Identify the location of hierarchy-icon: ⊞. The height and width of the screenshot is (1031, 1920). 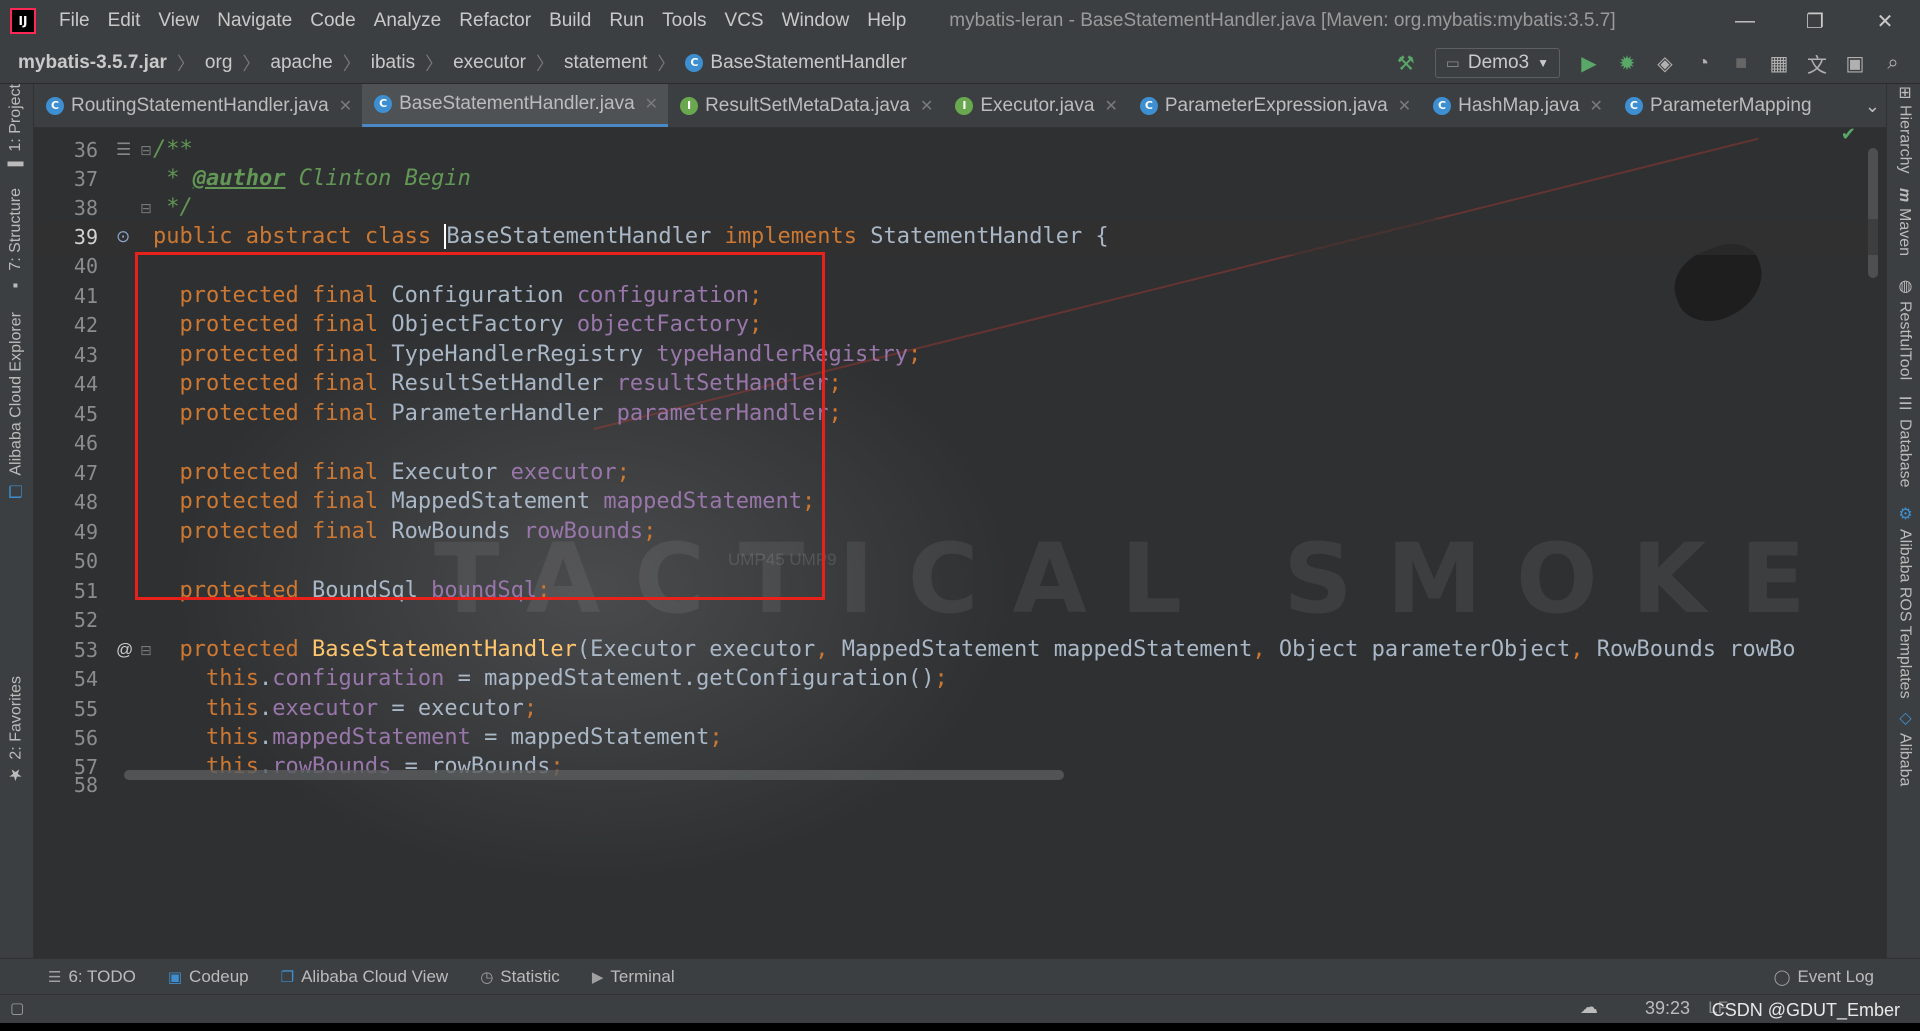
(1904, 93).